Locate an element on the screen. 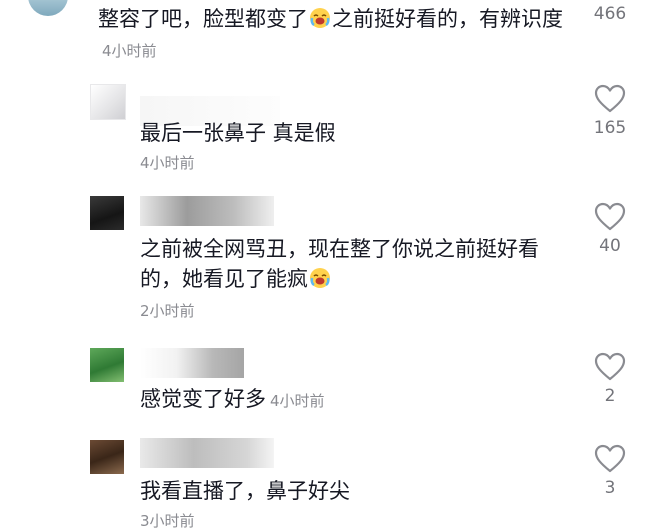 This screenshot has height=532, width=660. like-button: 165 is located at coordinates (610, 111).